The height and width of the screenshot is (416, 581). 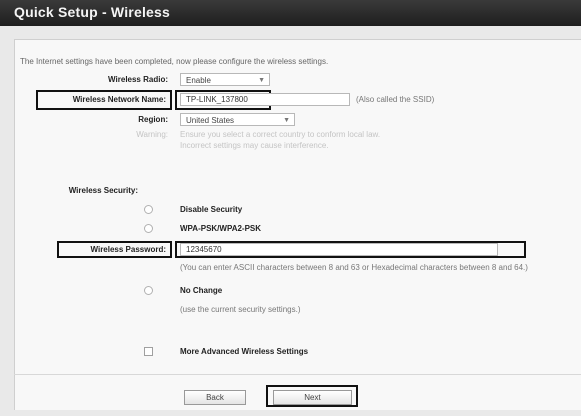 I want to click on page-title: Quick Setup - Wireless, so click(x=92, y=12).